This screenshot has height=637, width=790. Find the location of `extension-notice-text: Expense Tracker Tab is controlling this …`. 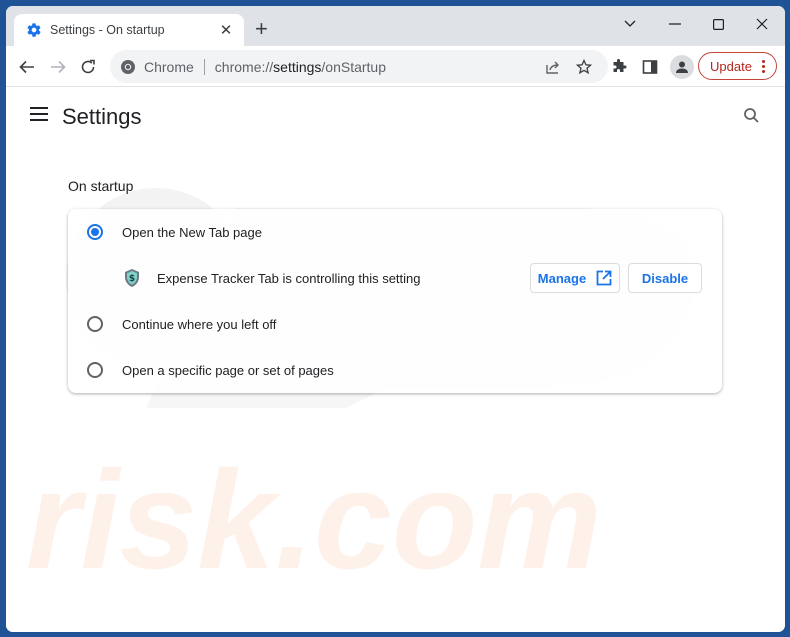

extension-notice-text: Expense Tracker Tab is controlling this … is located at coordinates (289, 278).